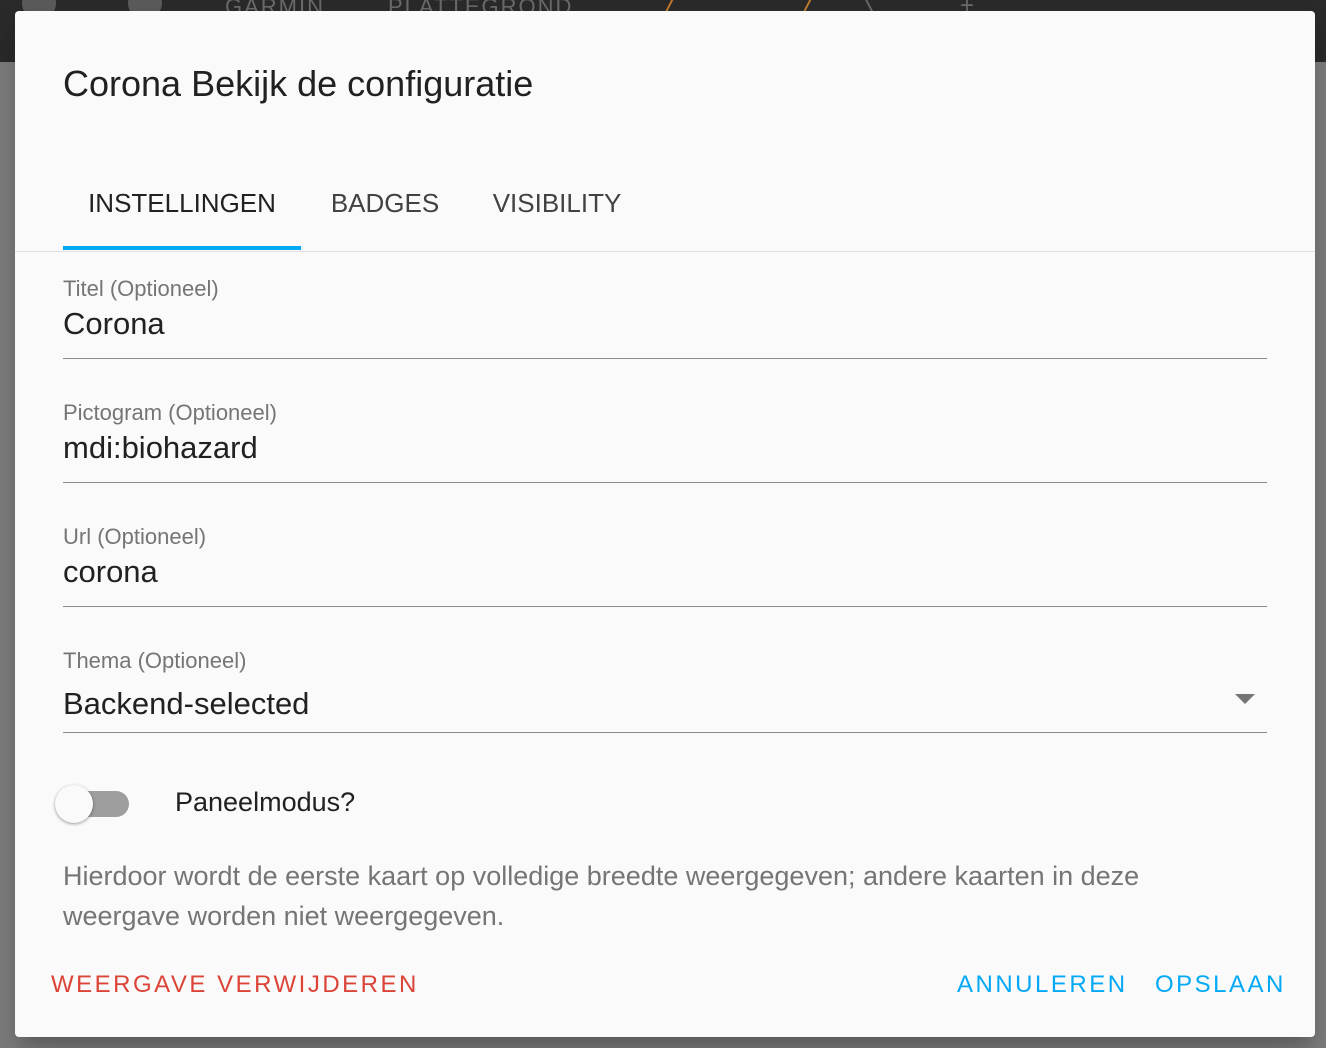 Image resolution: width=1326 pixels, height=1048 pixels. What do you see at coordinates (665, 732) in the screenshot?
I see `theme-field-underline` at bounding box center [665, 732].